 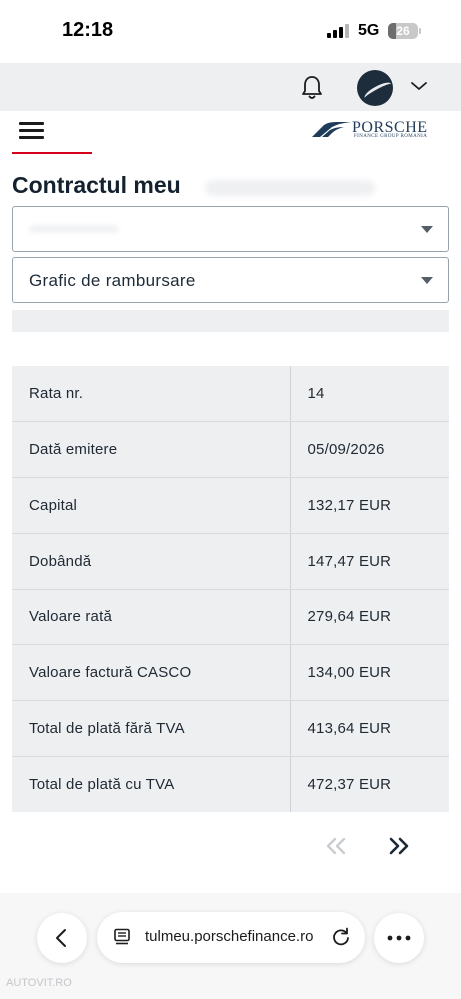 I want to click on row-label: Capital, so click(x=151, y=505).